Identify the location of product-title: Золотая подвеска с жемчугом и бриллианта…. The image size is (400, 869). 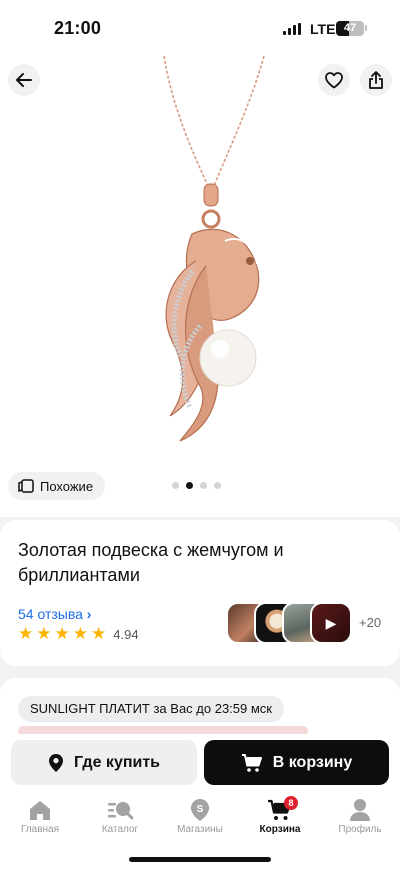
(151, 562).